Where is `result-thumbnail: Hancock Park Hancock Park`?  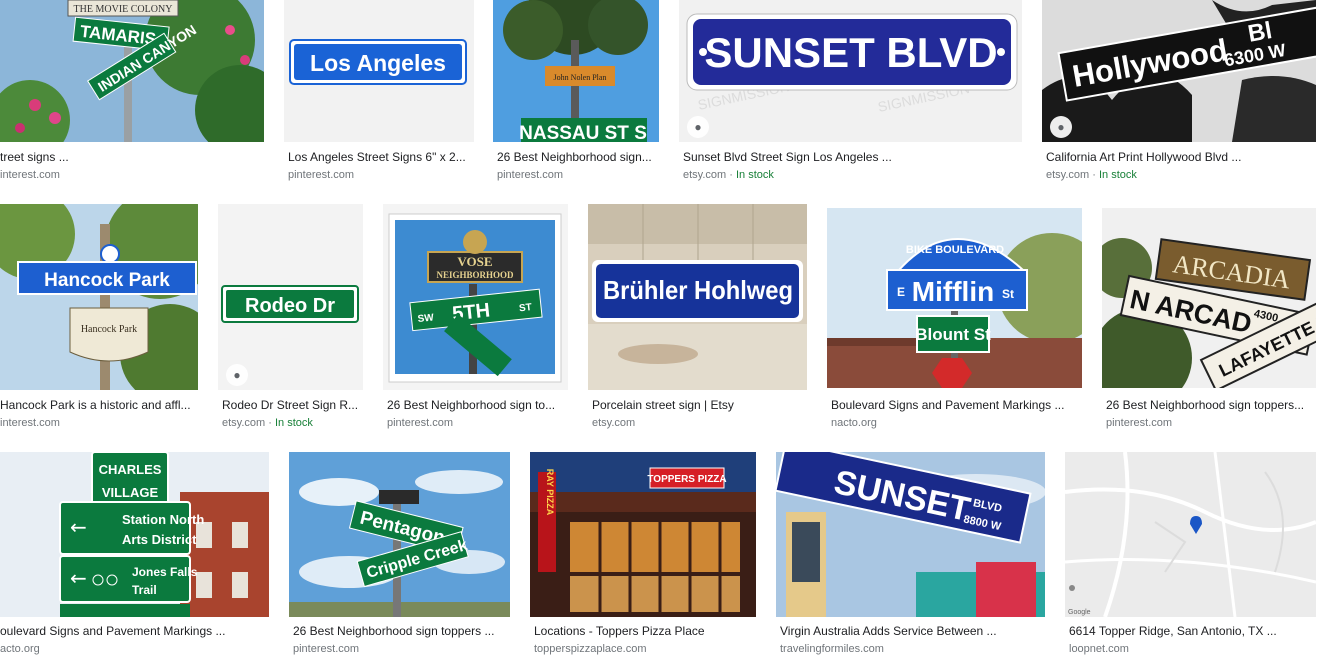 result-thumbnail: Hancock Park Hancock Park is located at coordinates (99, 297).